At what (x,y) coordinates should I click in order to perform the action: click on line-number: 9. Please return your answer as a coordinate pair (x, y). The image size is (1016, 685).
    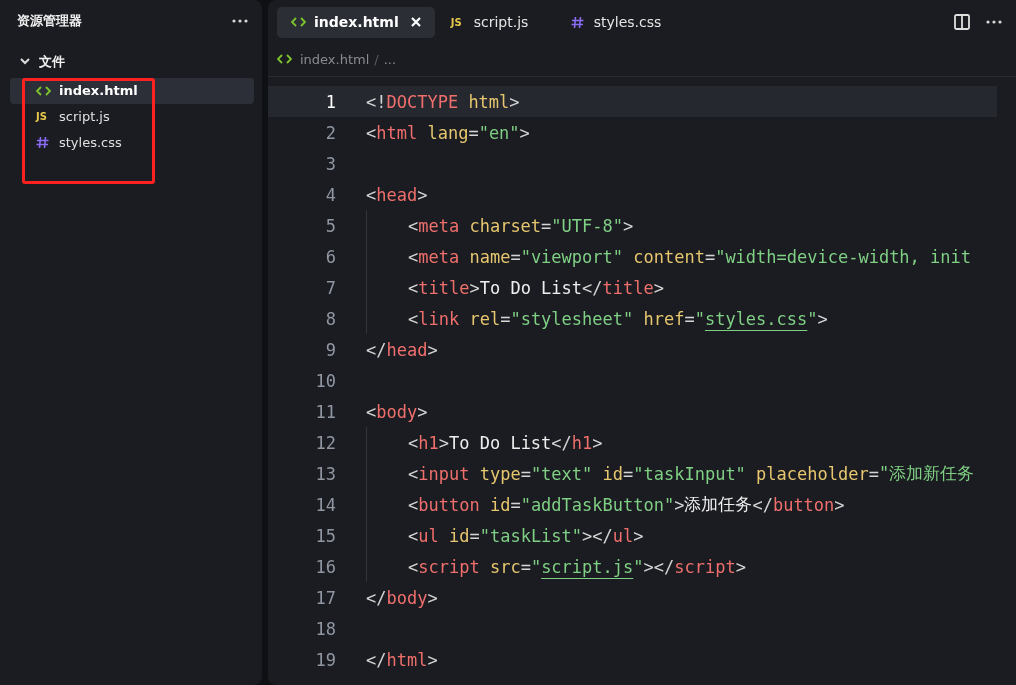
    Looking at the image, I should click on (330, 349).